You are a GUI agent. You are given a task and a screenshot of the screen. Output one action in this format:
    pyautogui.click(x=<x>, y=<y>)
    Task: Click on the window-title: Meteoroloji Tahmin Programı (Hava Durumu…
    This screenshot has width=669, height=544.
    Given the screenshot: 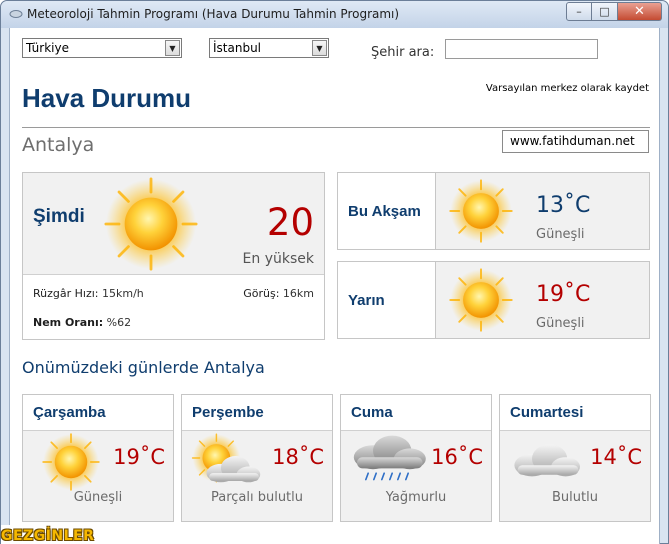 What is the action you would take?
    pyautogui.click(x=213, y=14)
    